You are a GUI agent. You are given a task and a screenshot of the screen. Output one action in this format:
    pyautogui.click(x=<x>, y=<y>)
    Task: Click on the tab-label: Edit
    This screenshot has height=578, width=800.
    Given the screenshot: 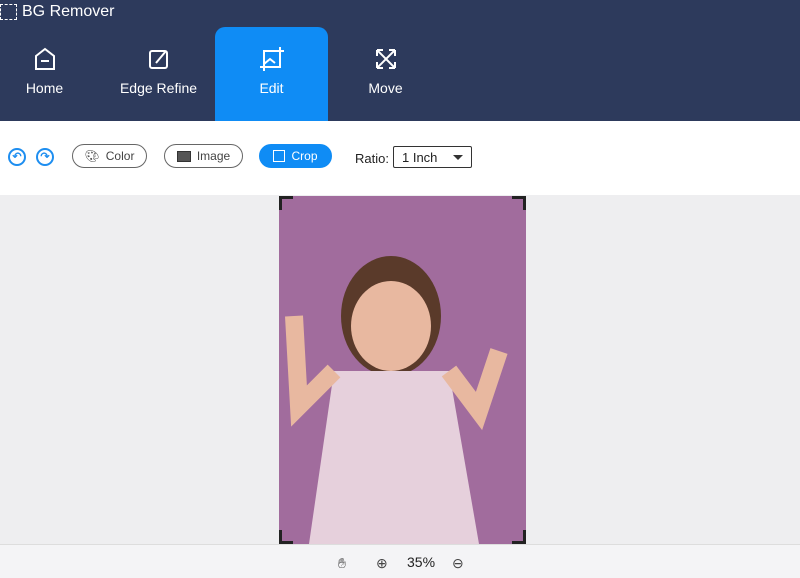 What is the action you would take?
    pyautogui.click(x=271, y=88)
    